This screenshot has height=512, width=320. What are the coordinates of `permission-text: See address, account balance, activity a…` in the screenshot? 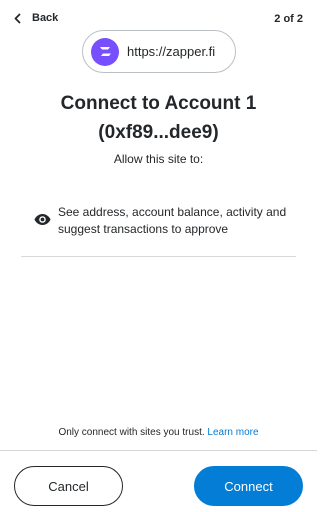 It's located at (172, 220).